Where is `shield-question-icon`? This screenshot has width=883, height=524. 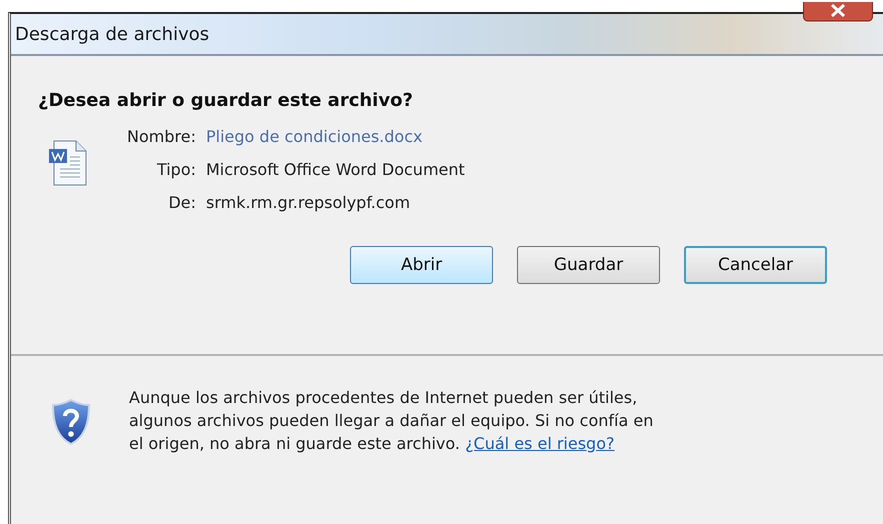 shield-question-icon is located at coordinates (71, 422).